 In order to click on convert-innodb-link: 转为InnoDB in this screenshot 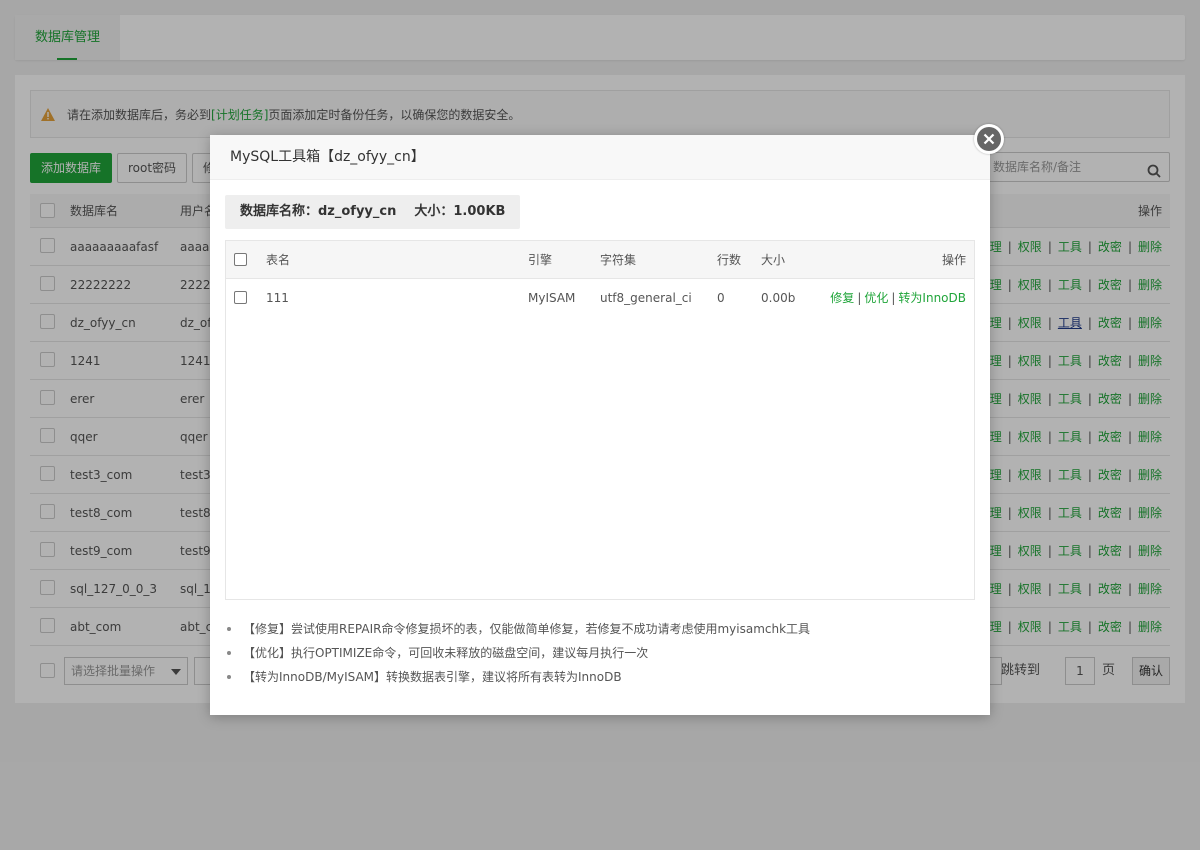, I will do `click(932, 298)`.